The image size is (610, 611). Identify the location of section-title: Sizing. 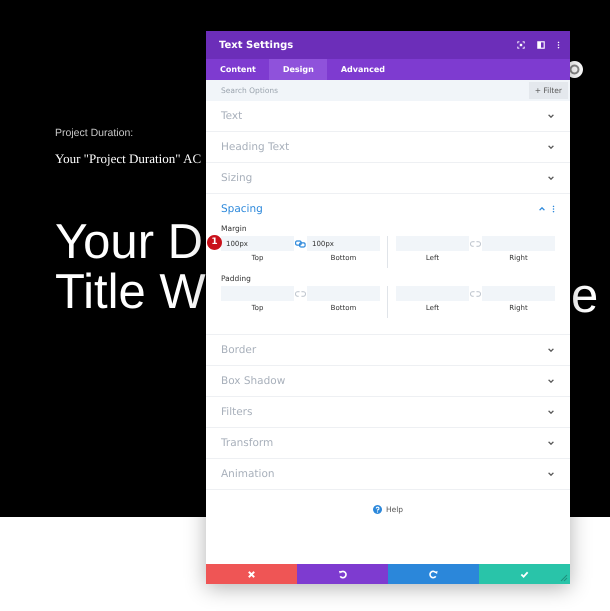
(381, 178).